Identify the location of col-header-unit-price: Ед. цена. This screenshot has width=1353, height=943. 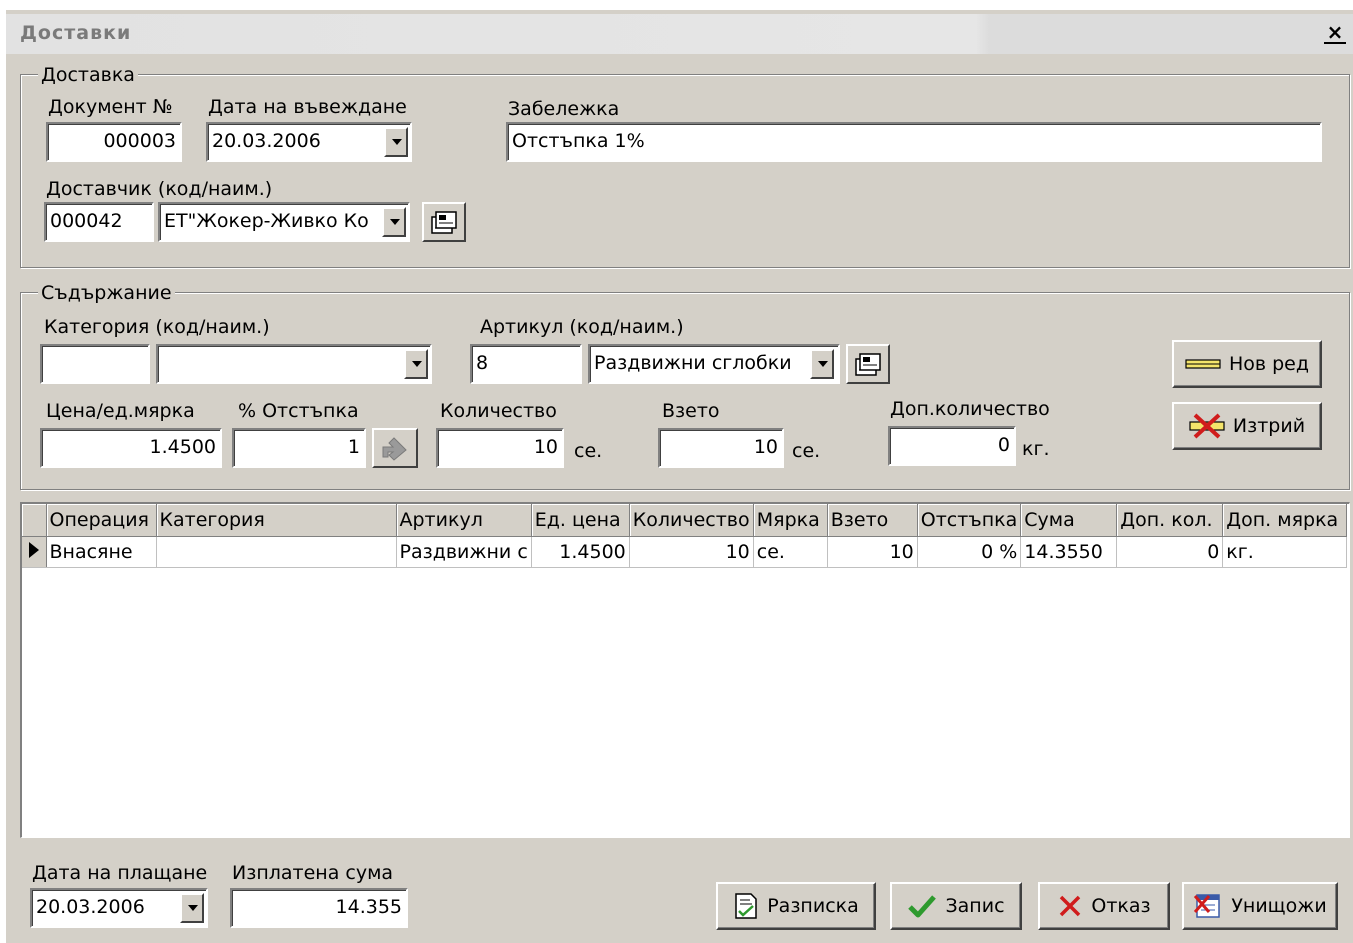
(580, 520).